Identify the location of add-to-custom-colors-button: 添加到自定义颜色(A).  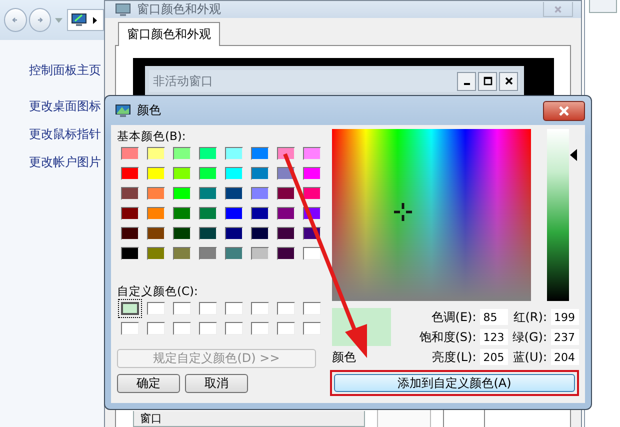
(454, 383).